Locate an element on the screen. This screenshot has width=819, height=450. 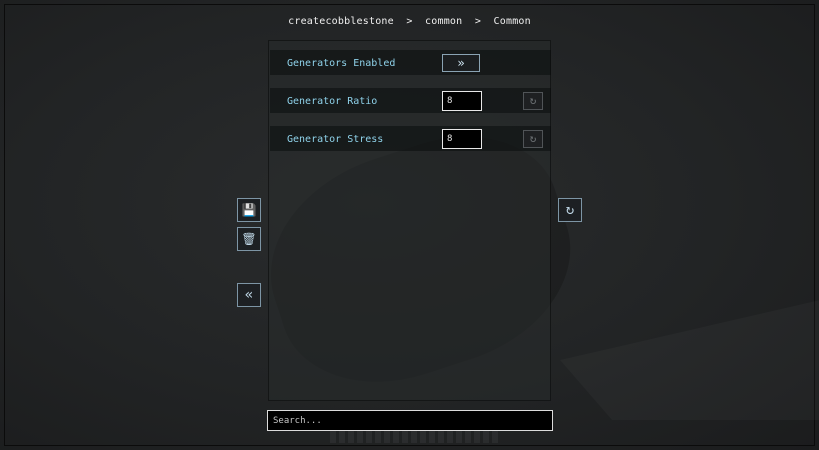
search-input is located at coordinates (410, 420).